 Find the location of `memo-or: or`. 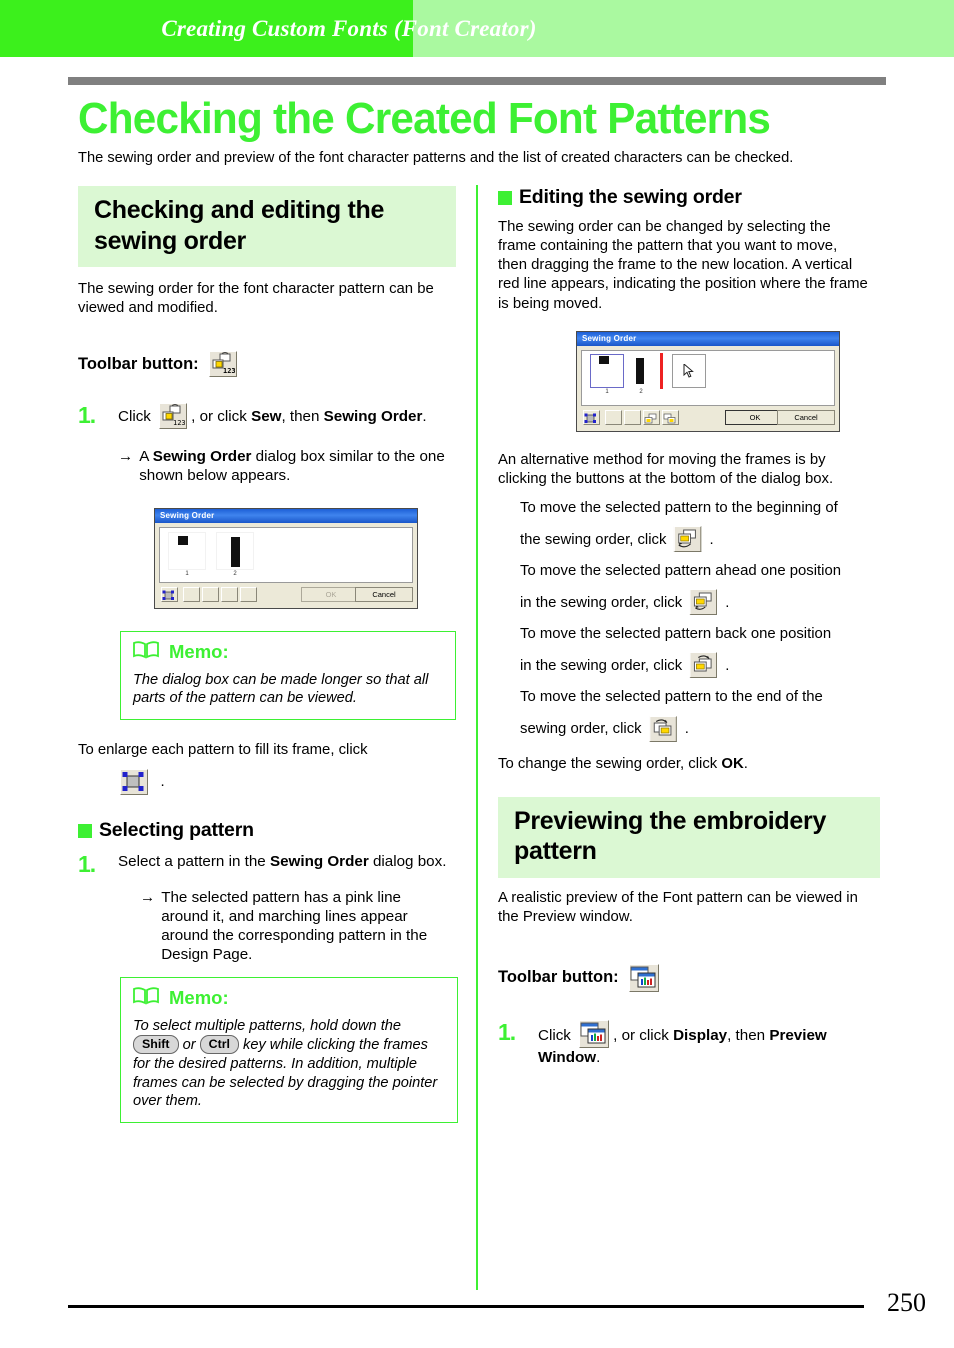

memo-or: or is located at coordinates (189, 1045).